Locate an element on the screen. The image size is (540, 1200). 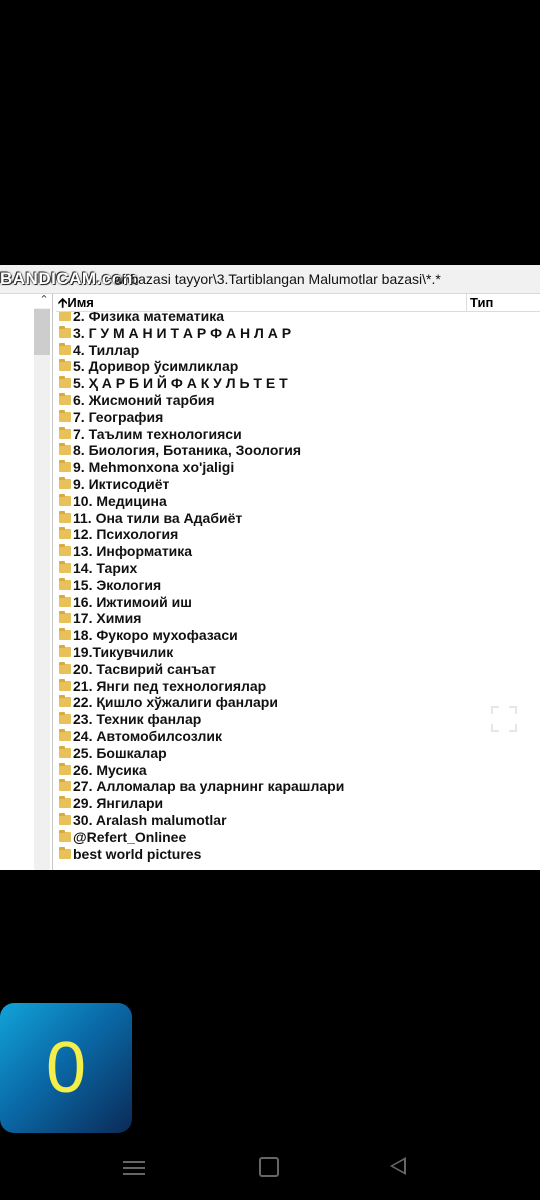
back-icon is located at coordinates (398, 1166).